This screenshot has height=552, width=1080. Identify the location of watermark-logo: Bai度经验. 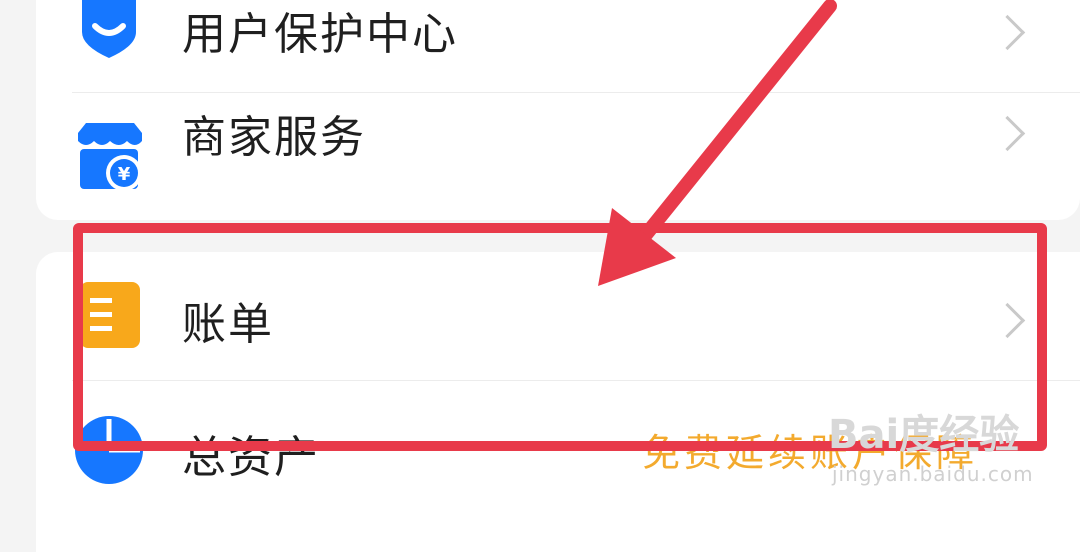
(924, 435).